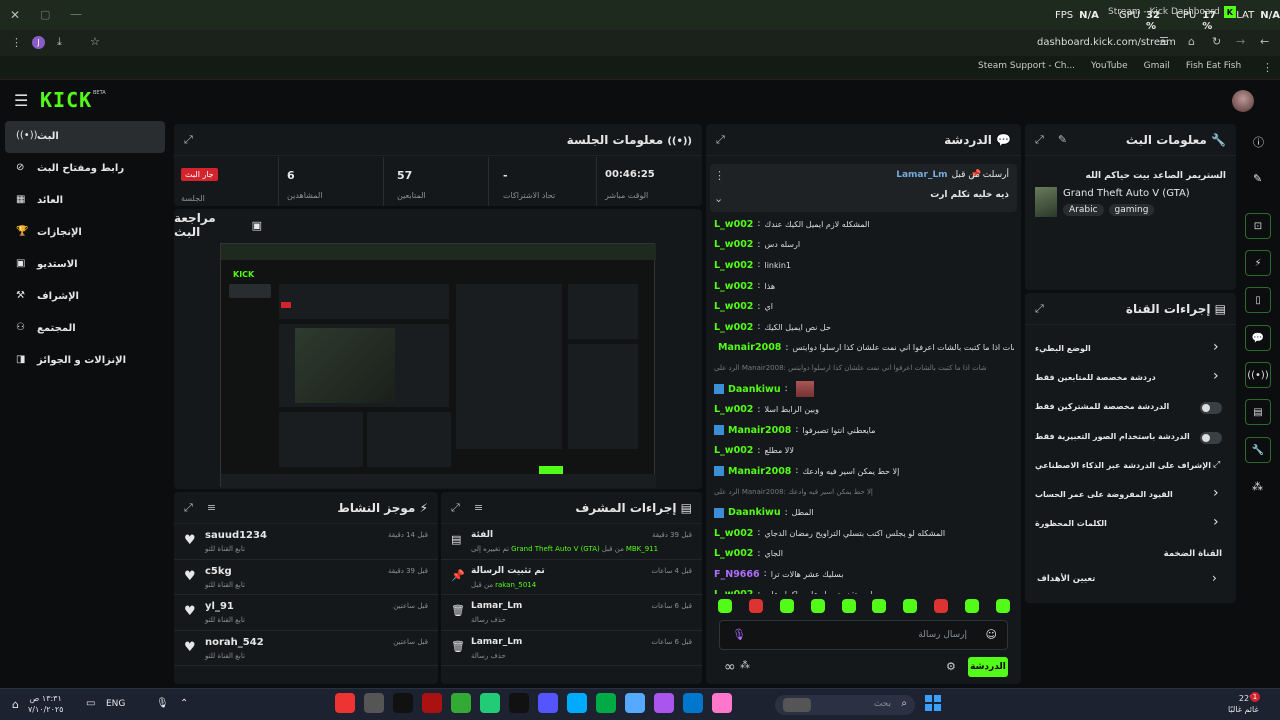  I want to click on pinned-user: Lamar_Lm, so click(921, 175).